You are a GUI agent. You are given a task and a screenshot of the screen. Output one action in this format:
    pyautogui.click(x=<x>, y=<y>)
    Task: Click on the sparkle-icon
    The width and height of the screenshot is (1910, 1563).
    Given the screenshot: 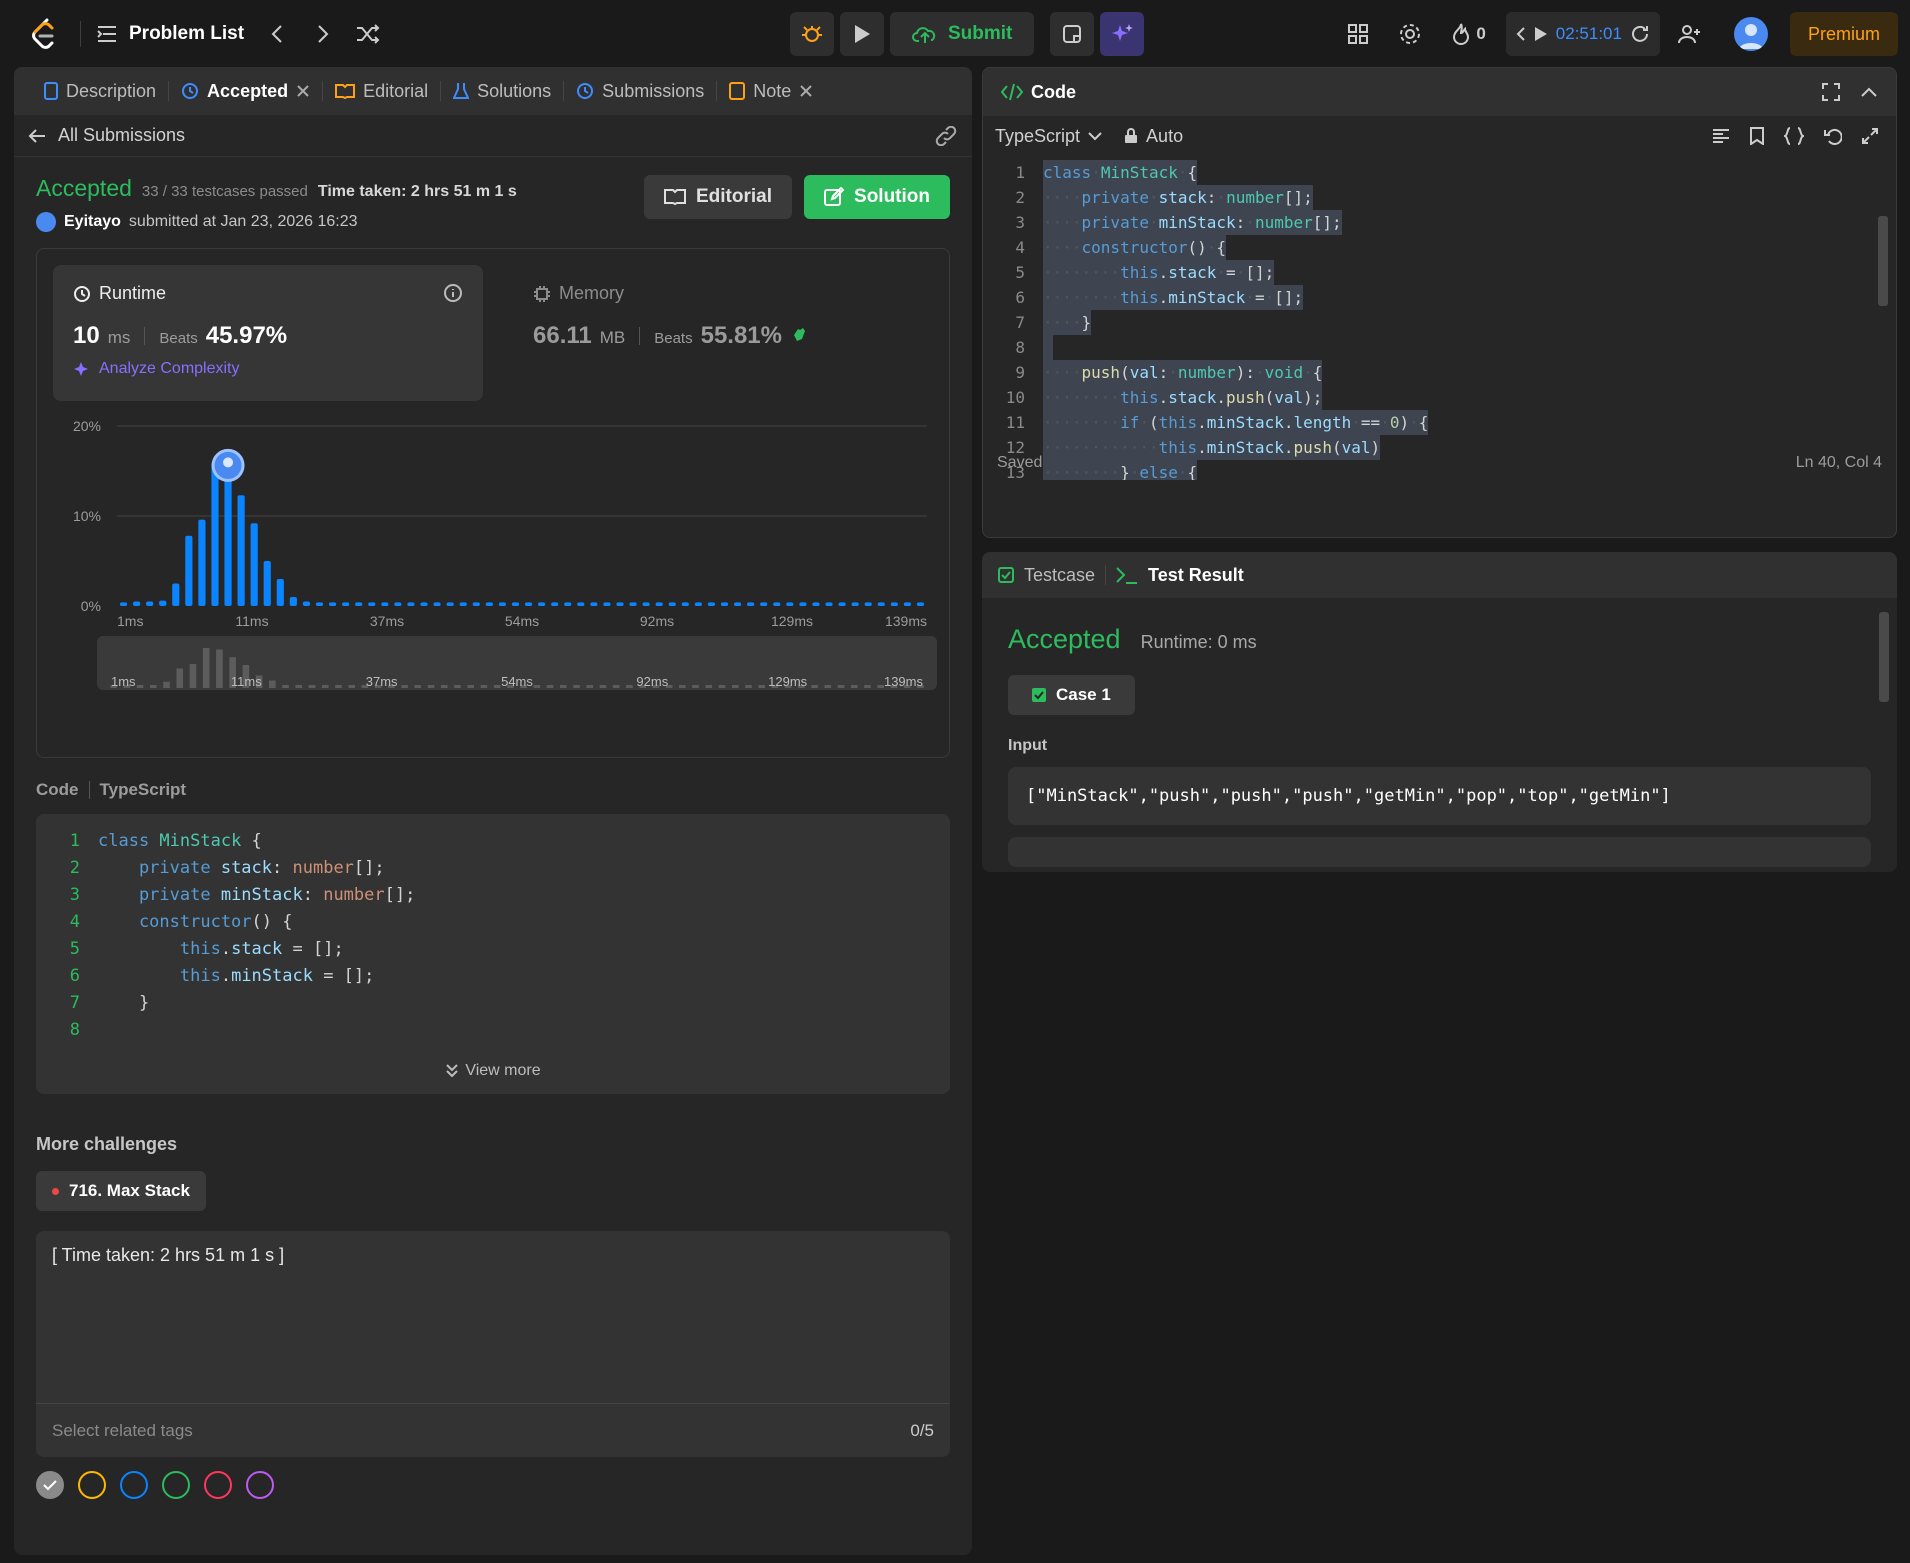 What is the action you would take?
    pyautogui.click(x=1122, y=34)
    